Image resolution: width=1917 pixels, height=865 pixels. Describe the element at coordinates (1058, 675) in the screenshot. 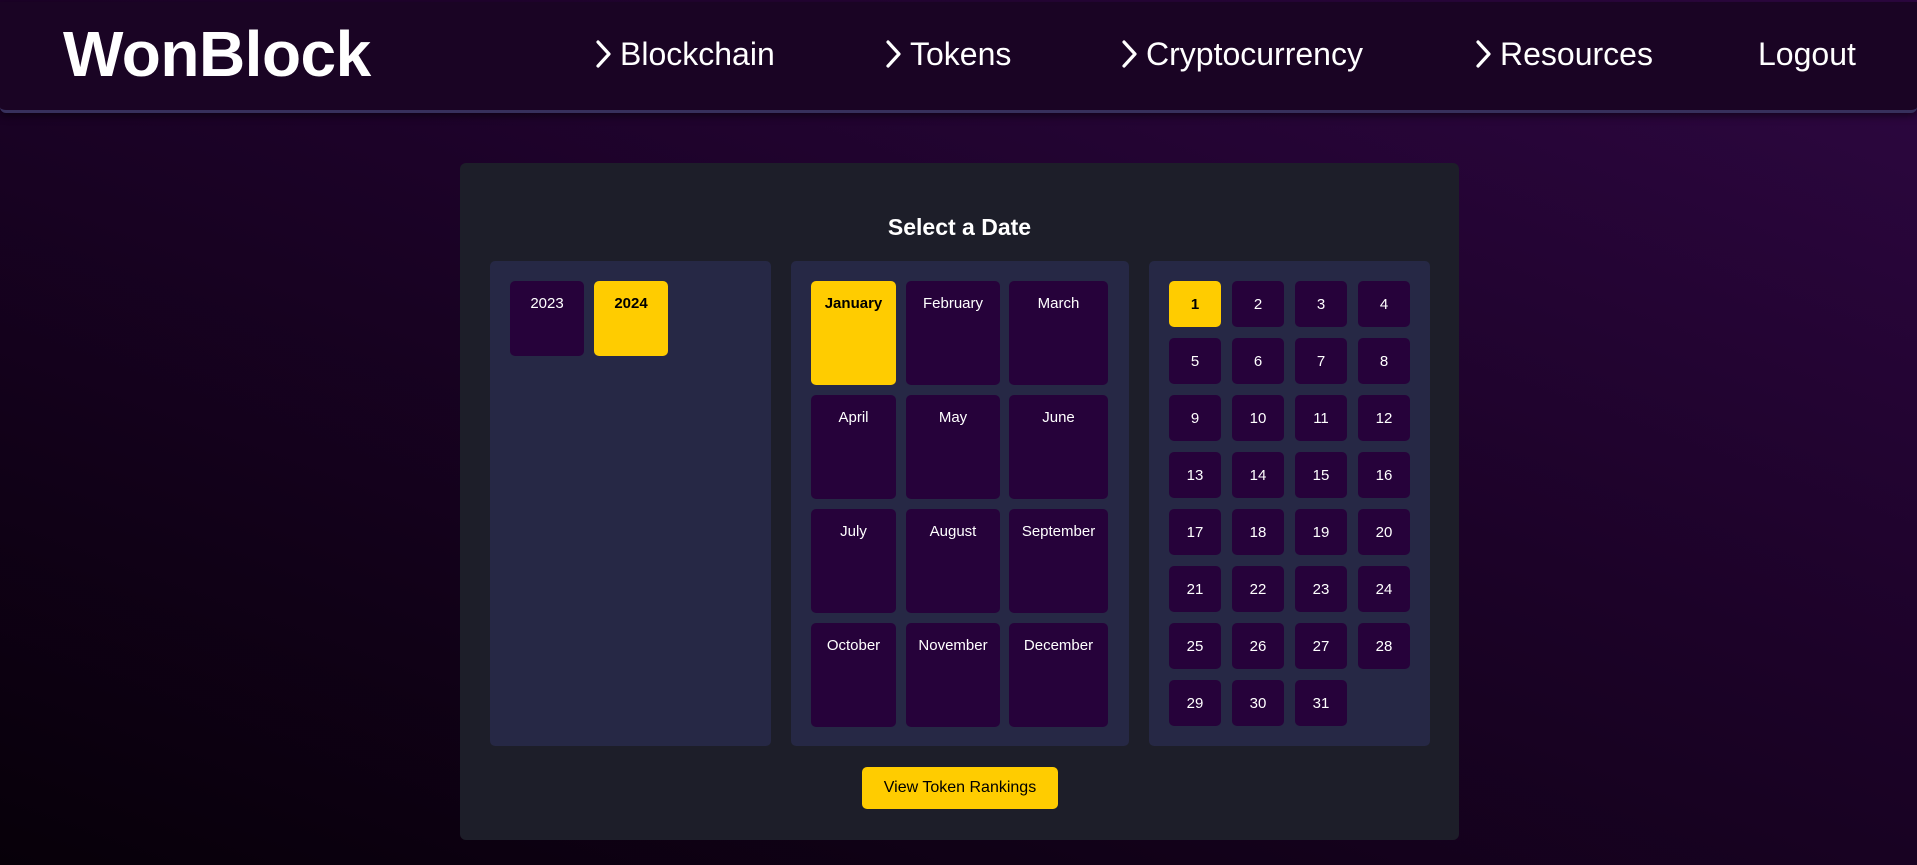

I see `month-december: December` at that location.